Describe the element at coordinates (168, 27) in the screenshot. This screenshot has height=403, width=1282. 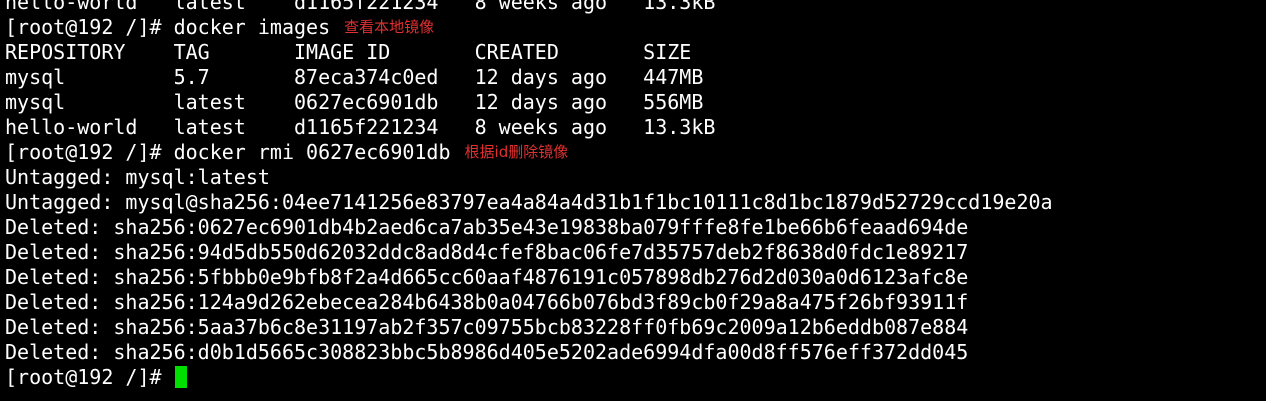
I see `line-text: [root@192 /]# docker images` at that location.